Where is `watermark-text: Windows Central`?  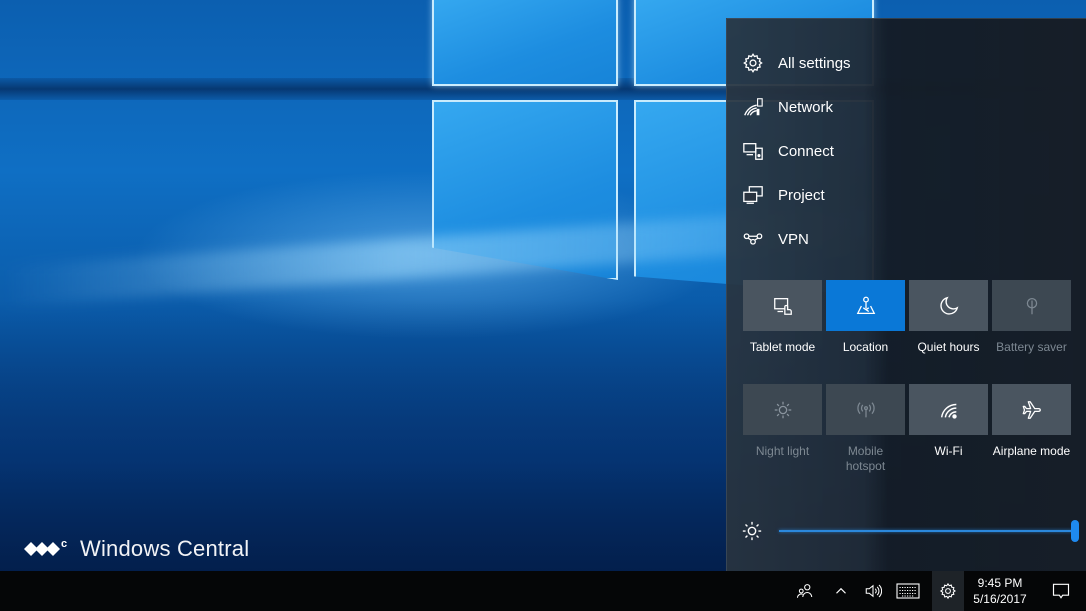
watermark-text: Windows Central is located at coordinates (165, 548).